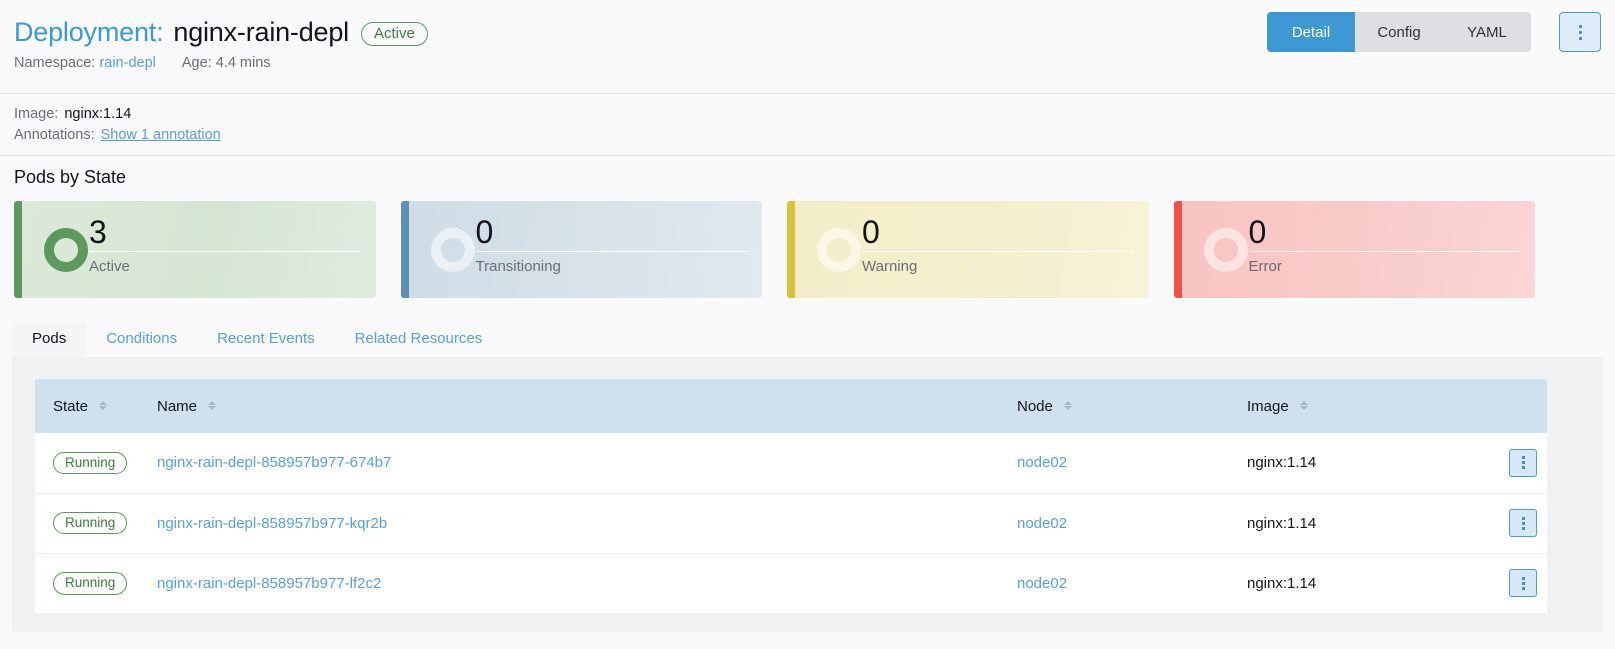 The height and width of the screenshot is (649, 1615). I want to click on view-tab-config: Config, so click(1399, 32).